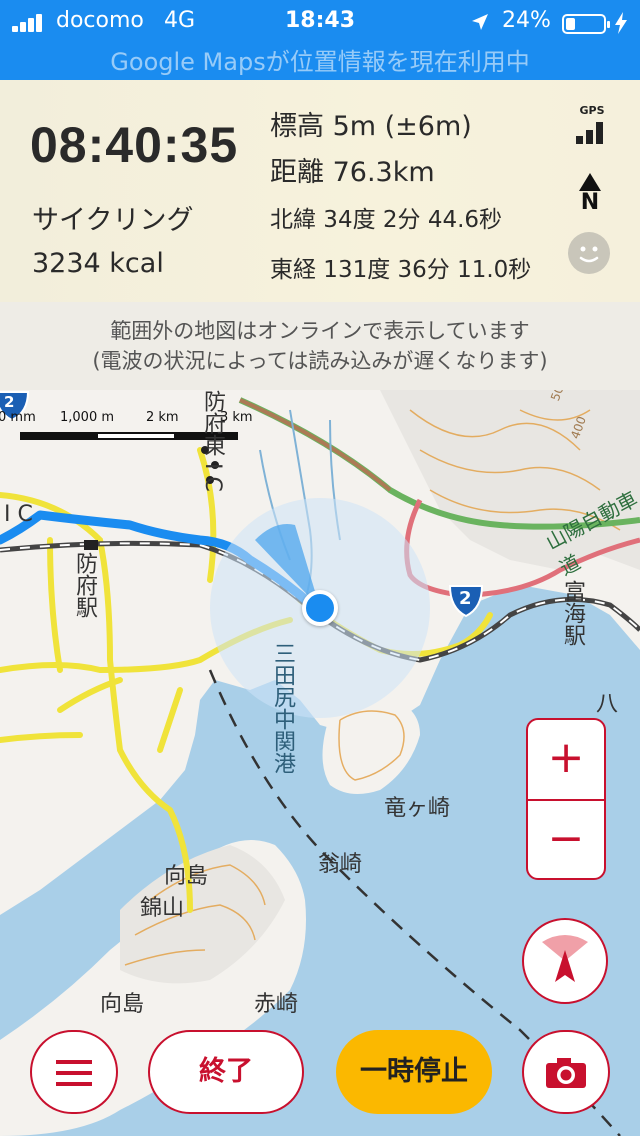 This screenshot has width=640, height=1136. What do you see at coordinates (586, 24) in the screenshot?
I see `battery-icon` at bounding box center [586, 24].